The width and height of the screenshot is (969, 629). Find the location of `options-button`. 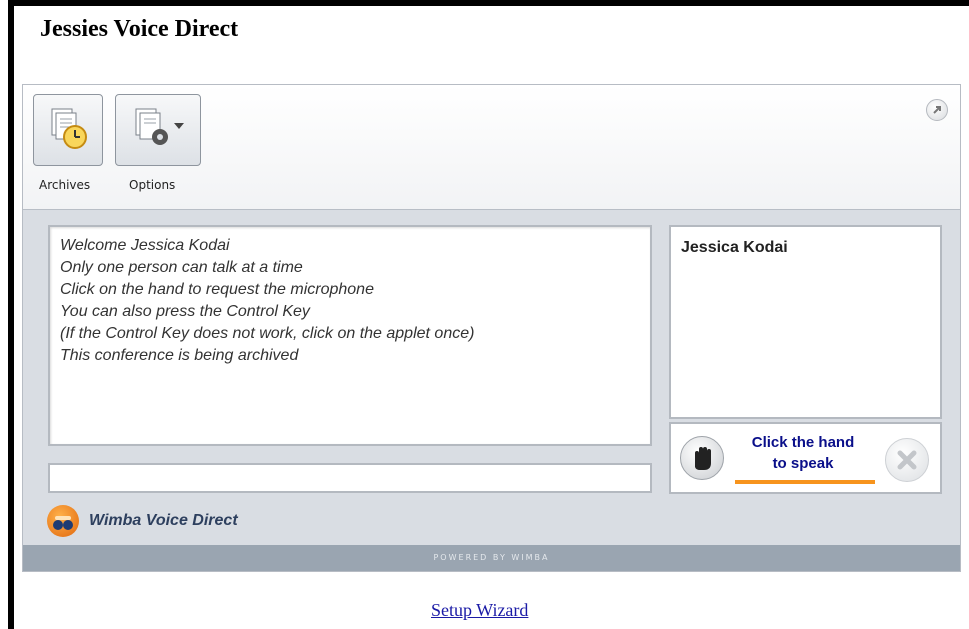

options-button is located at coordinates (158, 130).